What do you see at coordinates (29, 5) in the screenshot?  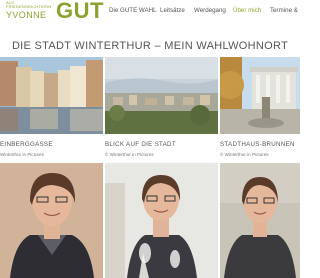 I see `logo-tagline: ALS FRIEDENSRICHTERIN` at bounding box center [29, 5].